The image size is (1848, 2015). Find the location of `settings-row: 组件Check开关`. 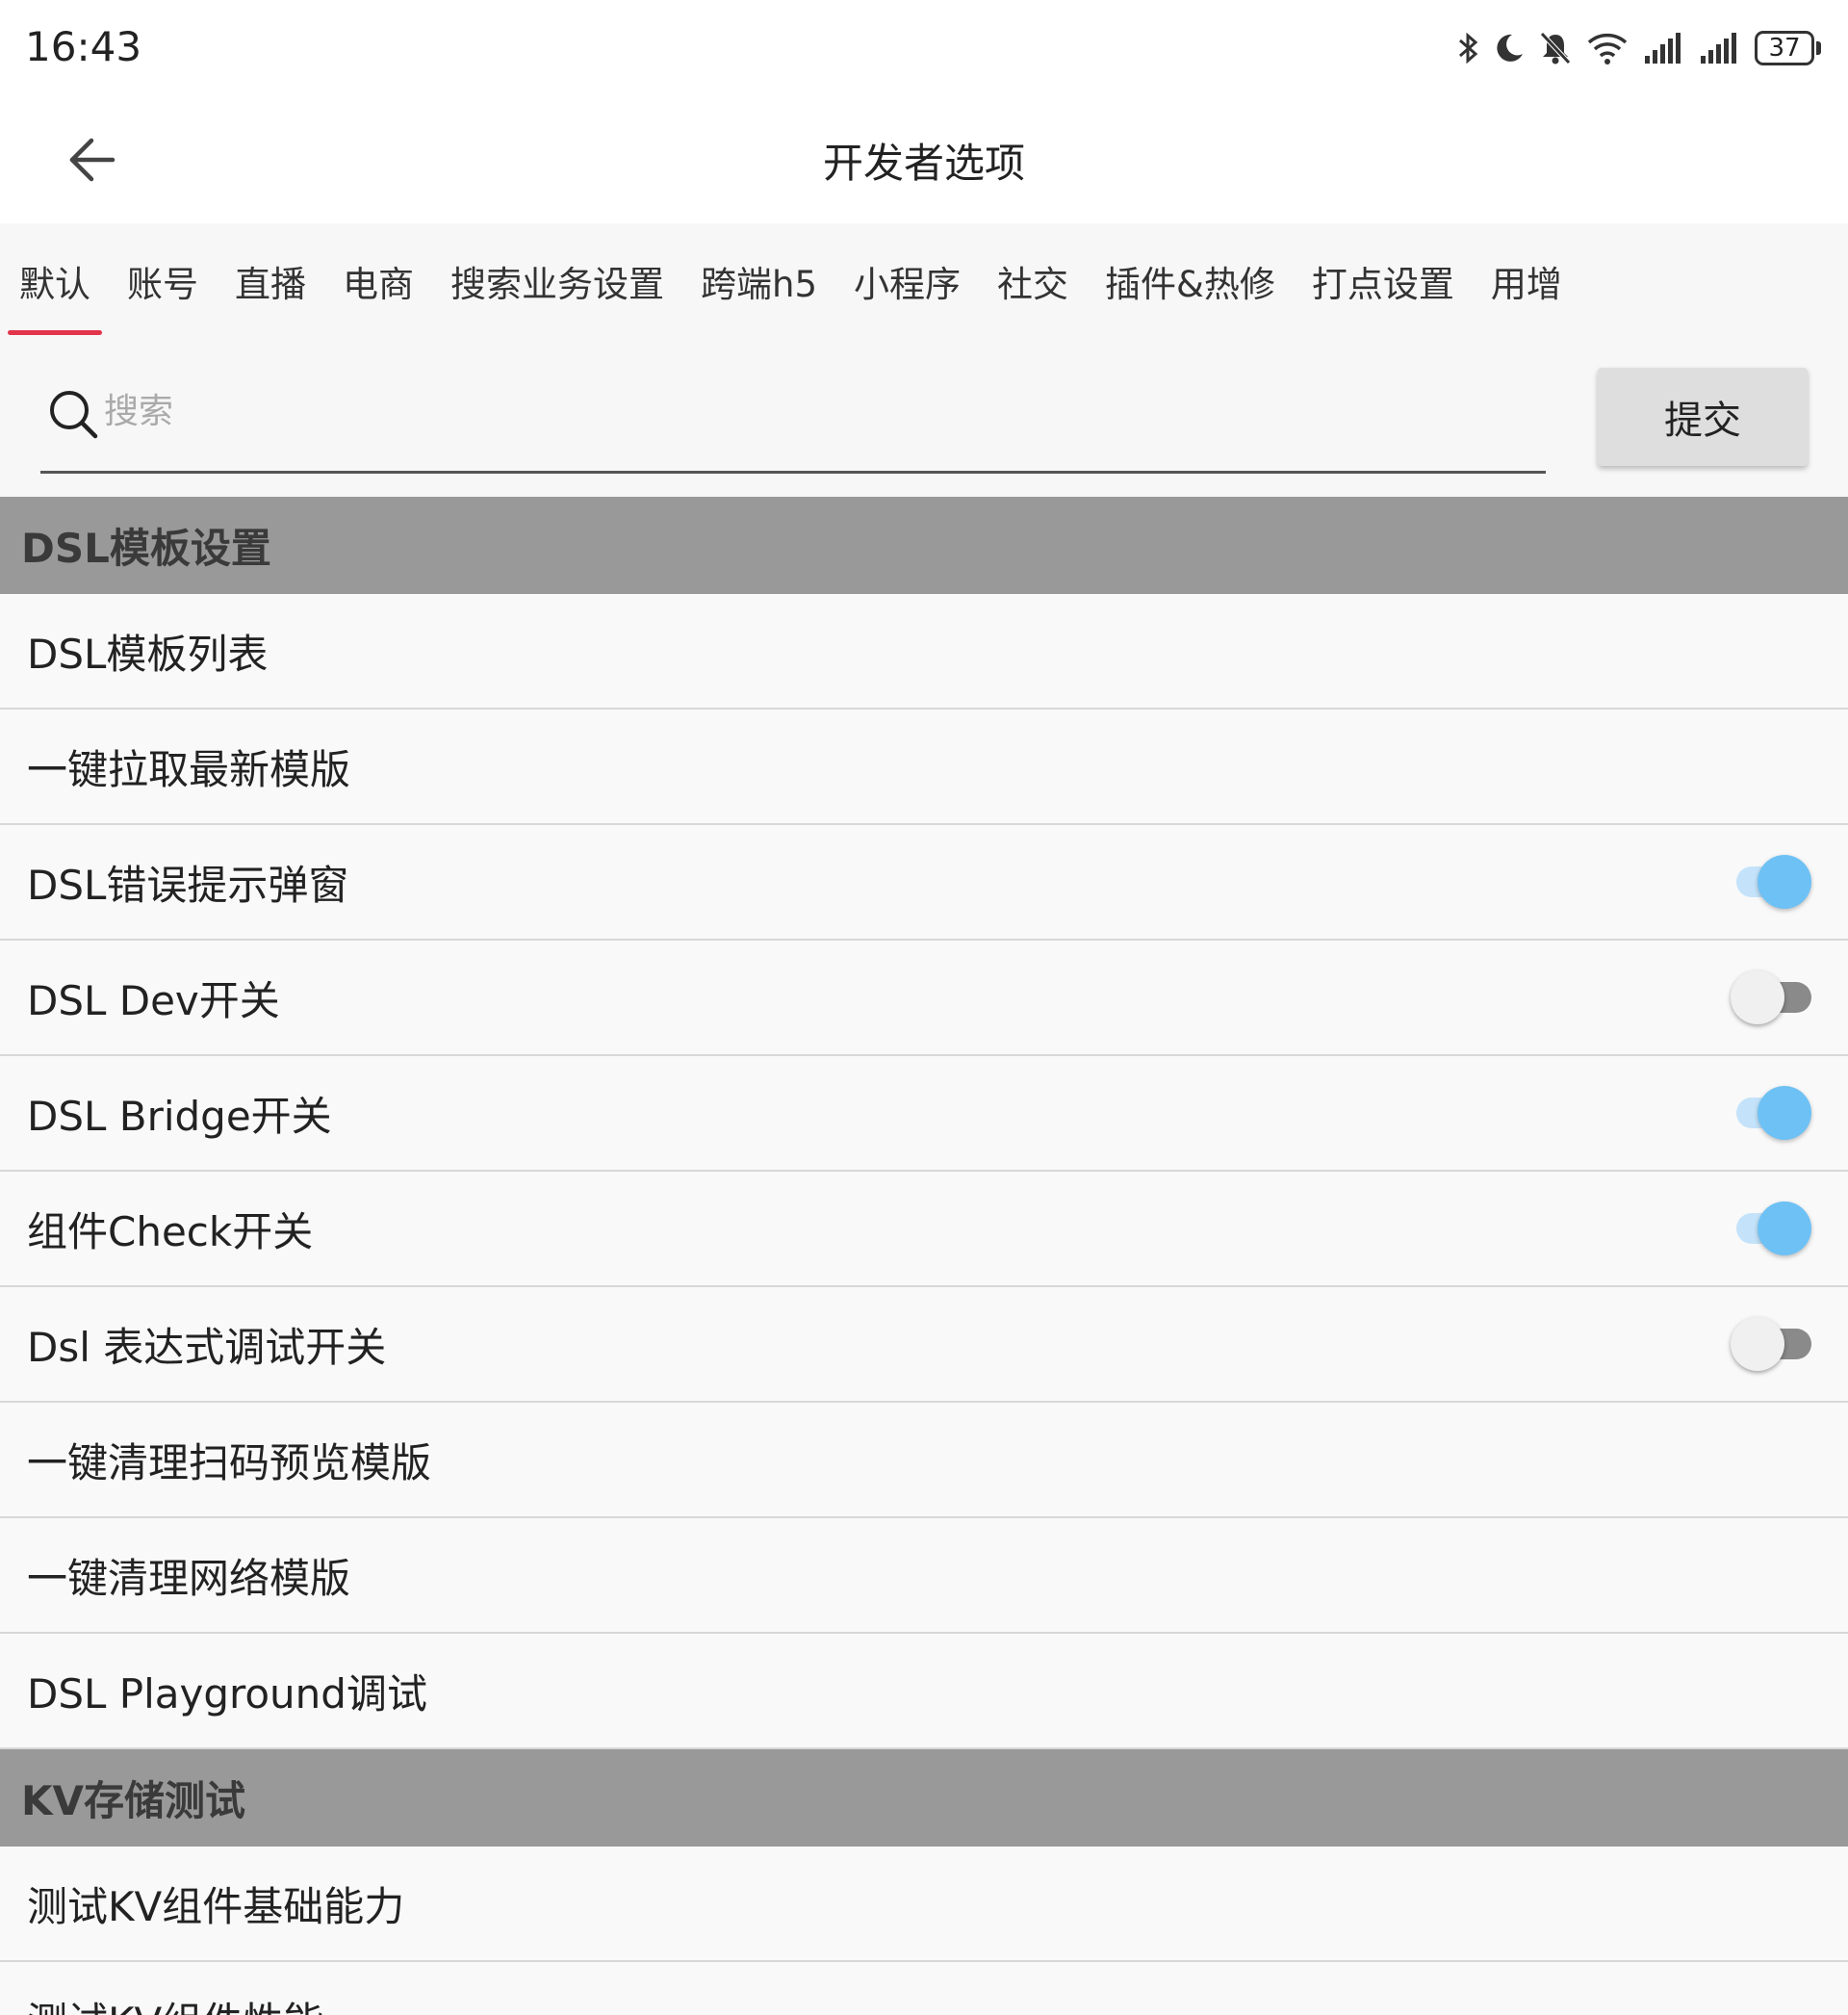

settings-row: 组件Check开关 is located at coordinates (924, 1230).